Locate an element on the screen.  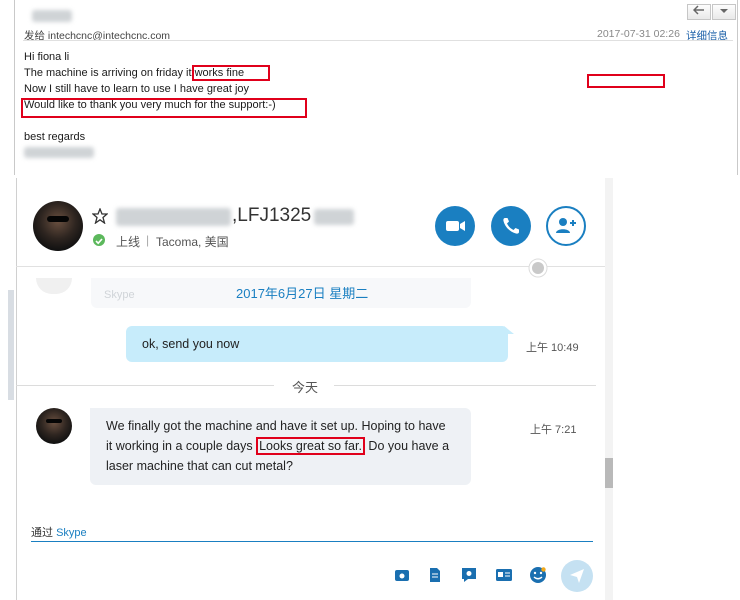
highlighted-text: Looks great so far. is located at coordinates (310, 446).